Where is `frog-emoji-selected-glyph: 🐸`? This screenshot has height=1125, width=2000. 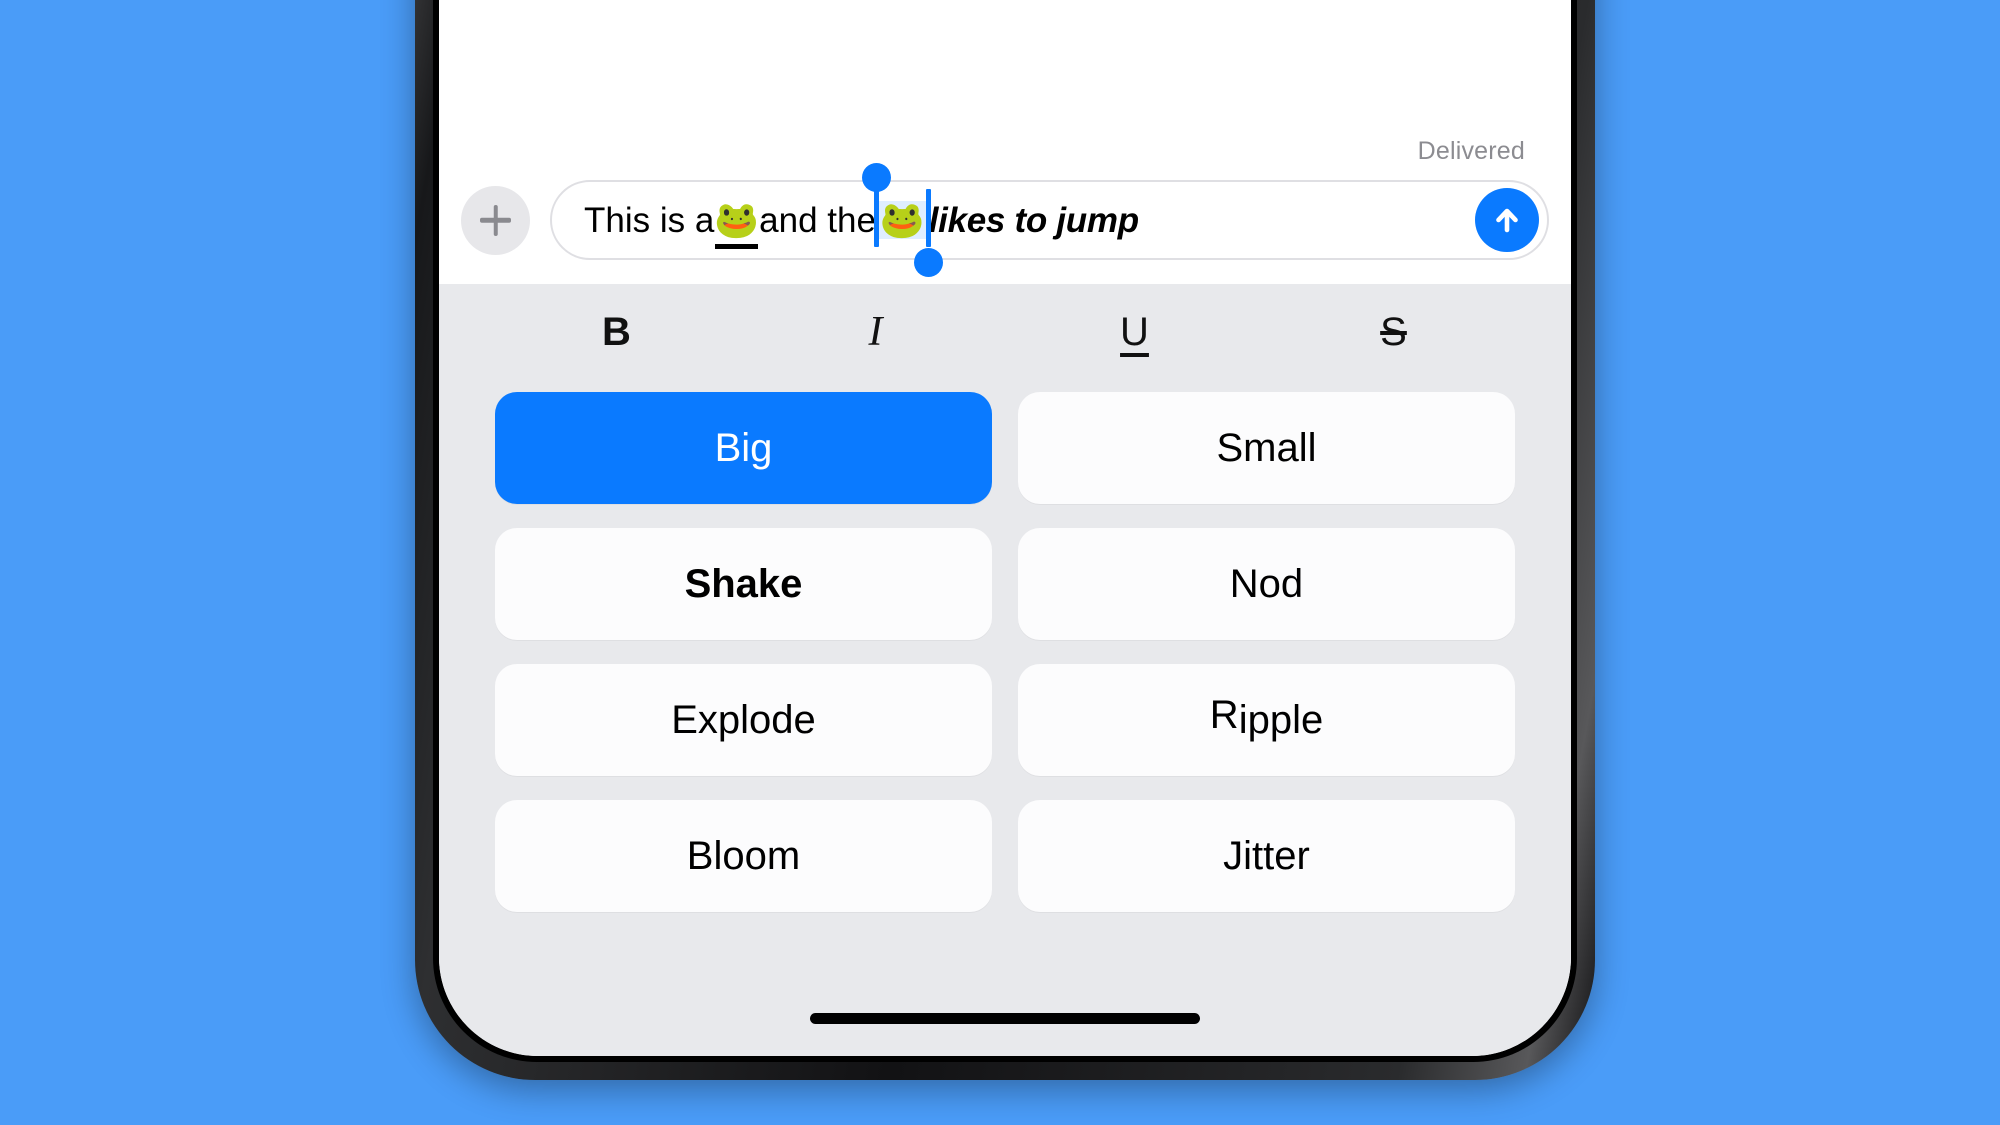 frog-emoji-selected-glyph: 🐸 is located at coordinates (902, 219).